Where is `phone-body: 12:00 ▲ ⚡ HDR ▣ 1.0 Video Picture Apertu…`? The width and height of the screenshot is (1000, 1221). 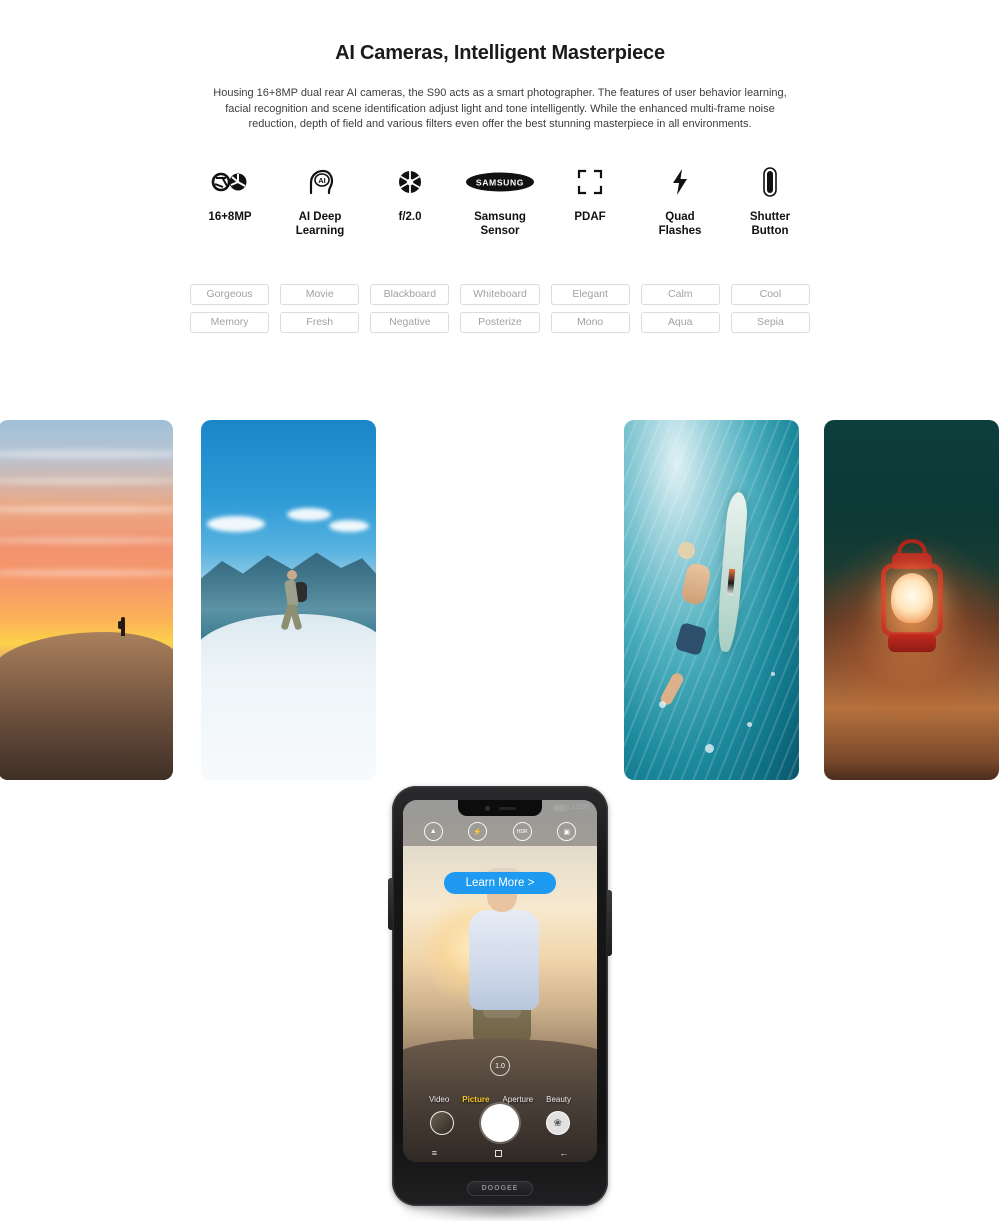
phone-body: 12:00 ▲ ⚡ HDR ▣ 1.0 Video Picture Apertu… is located at coordinates (500, 996).